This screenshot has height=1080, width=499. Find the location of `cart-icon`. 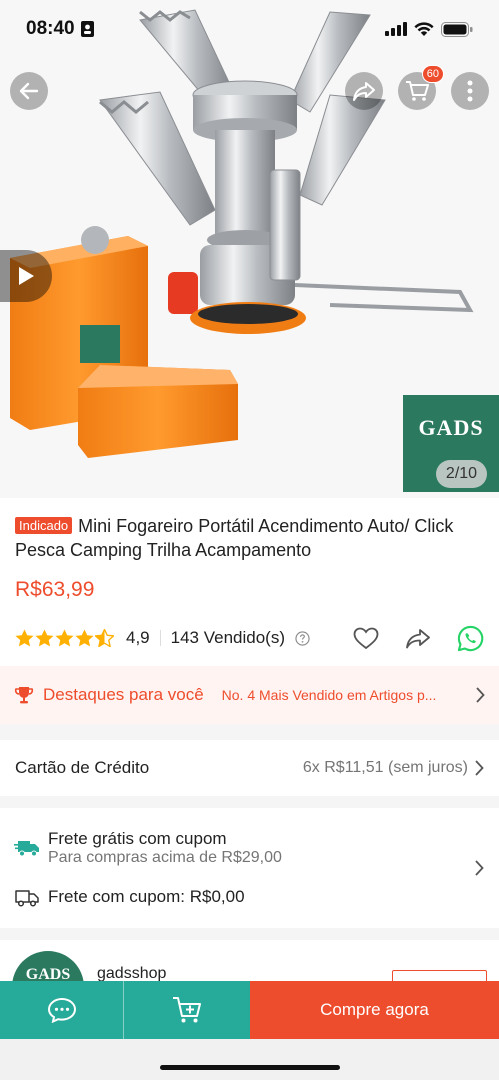

cart-icon is located at coordinates (417, 91).